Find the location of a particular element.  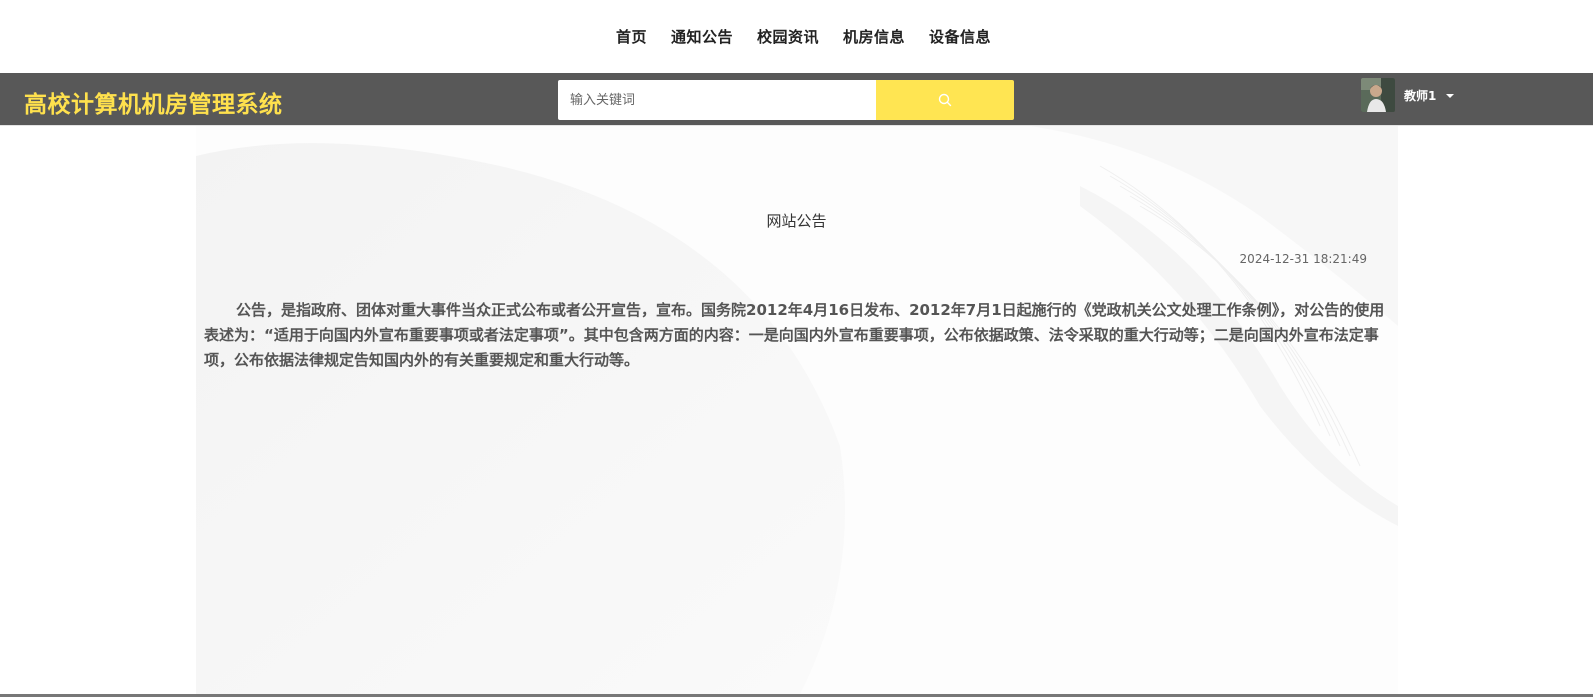

article-title: 网站公告 is located at coordinates (796, 221).